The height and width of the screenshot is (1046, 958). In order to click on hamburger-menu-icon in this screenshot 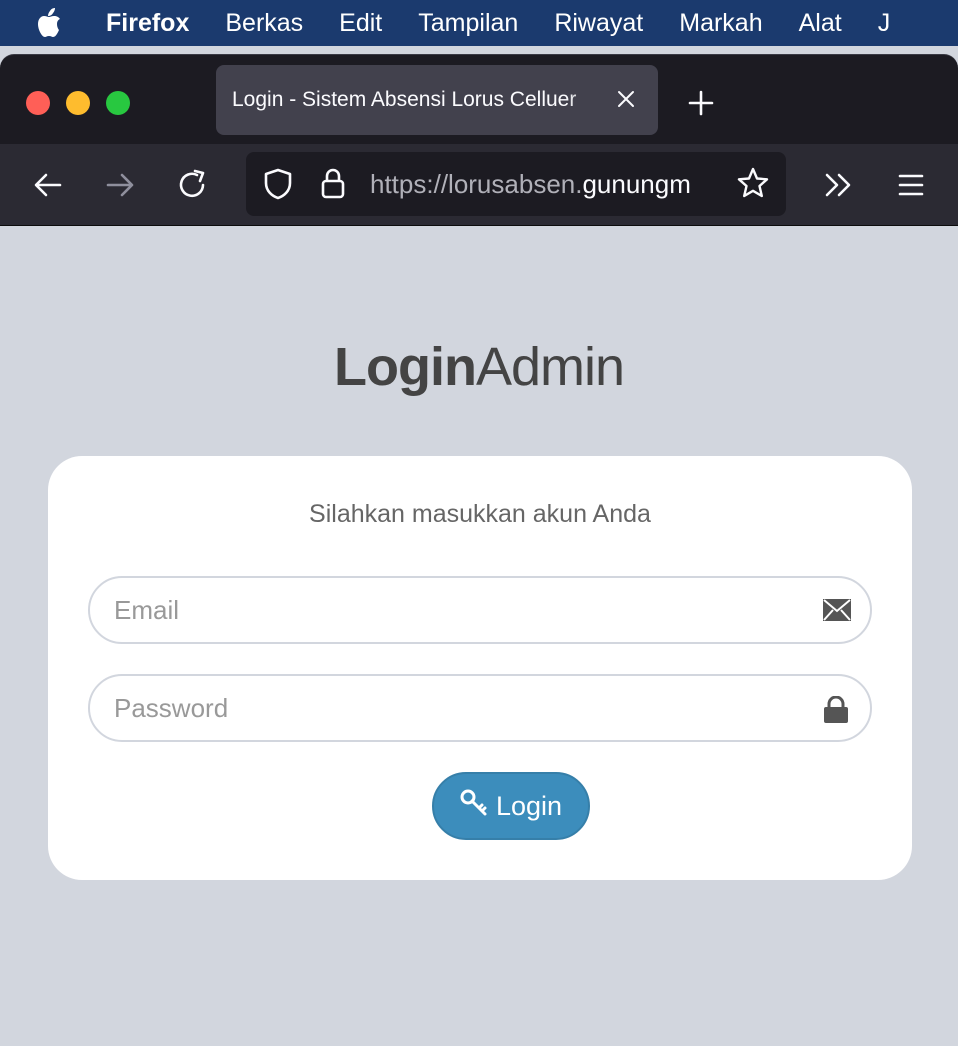, I will do `click(911, 185)`.